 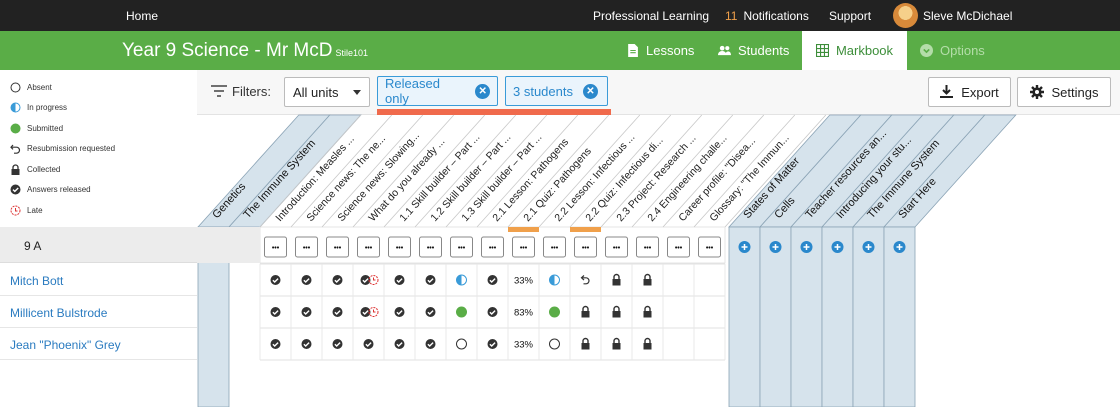 I want to click on legend-item-late: Late, so click(x=26, y=210).